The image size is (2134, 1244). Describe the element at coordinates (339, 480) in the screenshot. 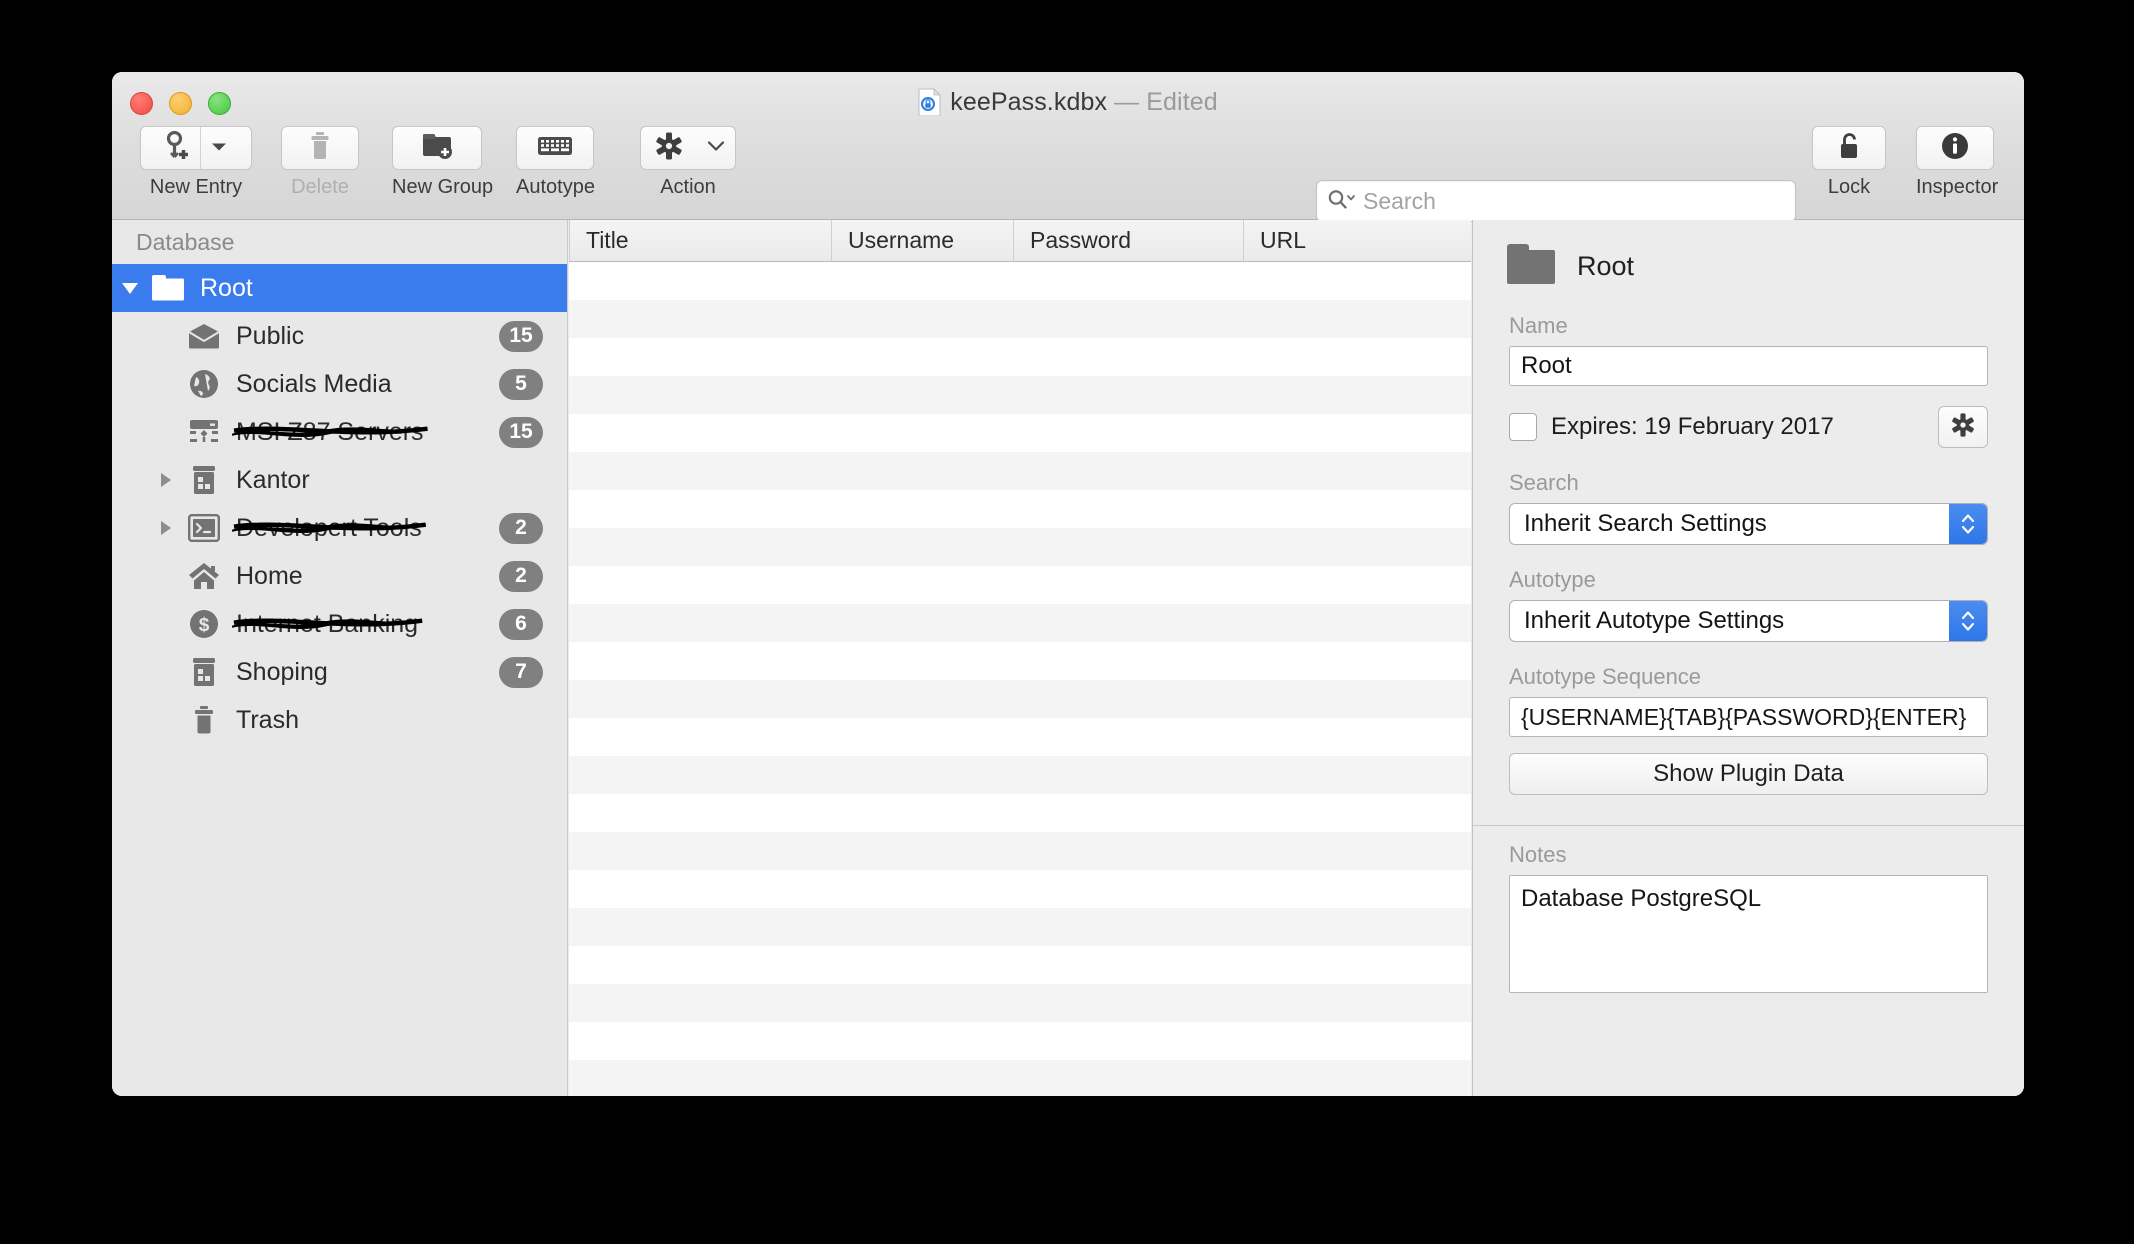

I see `sidebar-item-kantor: Kantor` at that location.